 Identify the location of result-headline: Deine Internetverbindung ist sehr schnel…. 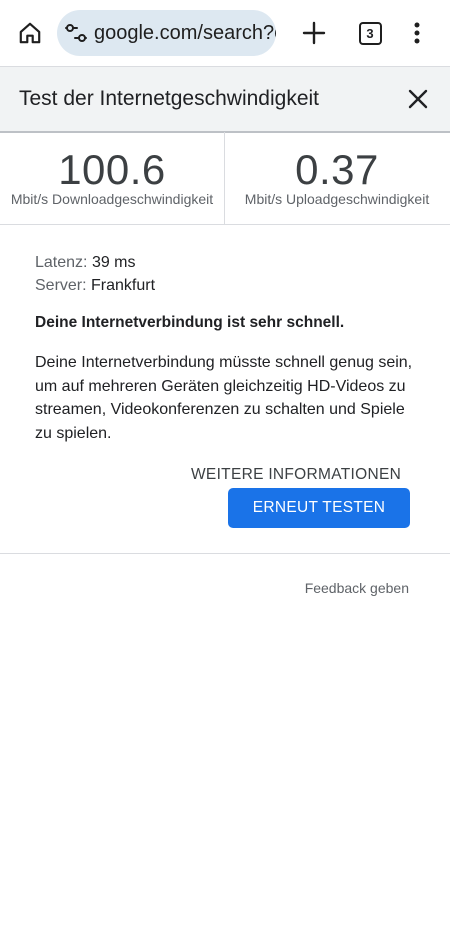
(190, 322).